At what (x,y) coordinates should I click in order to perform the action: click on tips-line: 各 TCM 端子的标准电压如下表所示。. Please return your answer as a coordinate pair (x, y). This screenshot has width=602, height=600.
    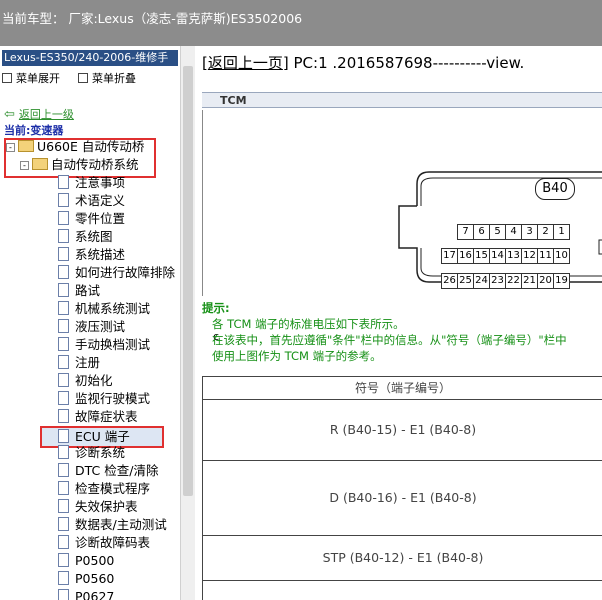
    Looking at the image, I should click on (308, 324).